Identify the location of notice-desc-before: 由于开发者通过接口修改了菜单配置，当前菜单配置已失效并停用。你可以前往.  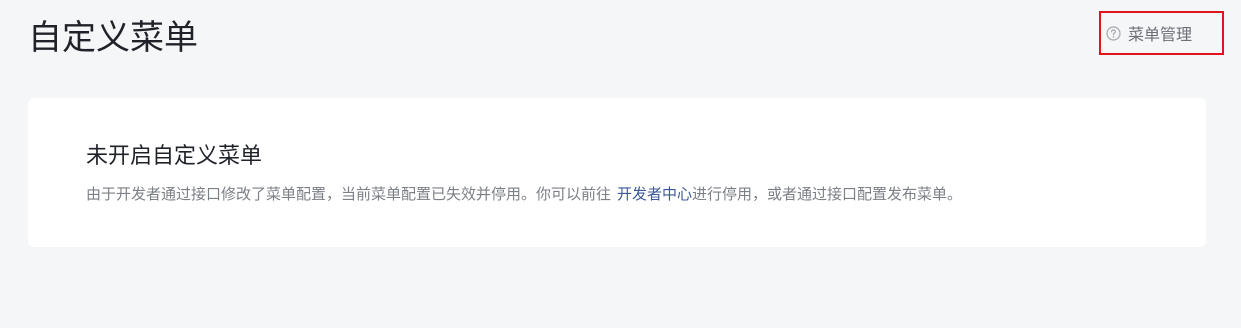
(349, 194).